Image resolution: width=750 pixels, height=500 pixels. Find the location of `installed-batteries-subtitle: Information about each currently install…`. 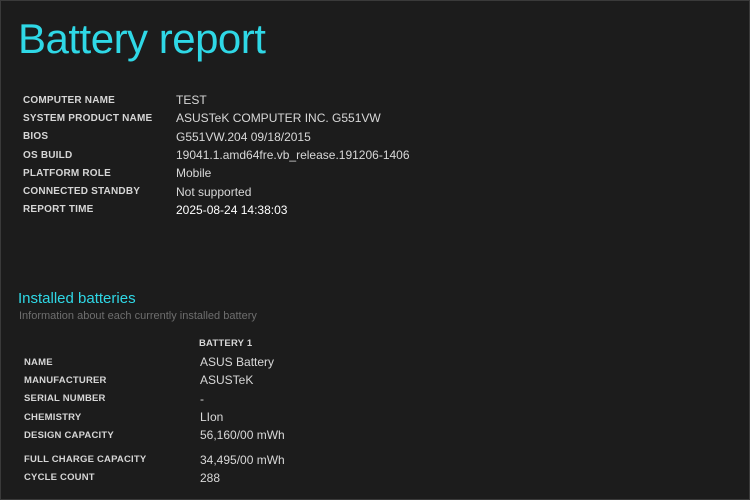

installed-batteries-subtitle: Information about each currently install… is located at coordinates (138, 316).